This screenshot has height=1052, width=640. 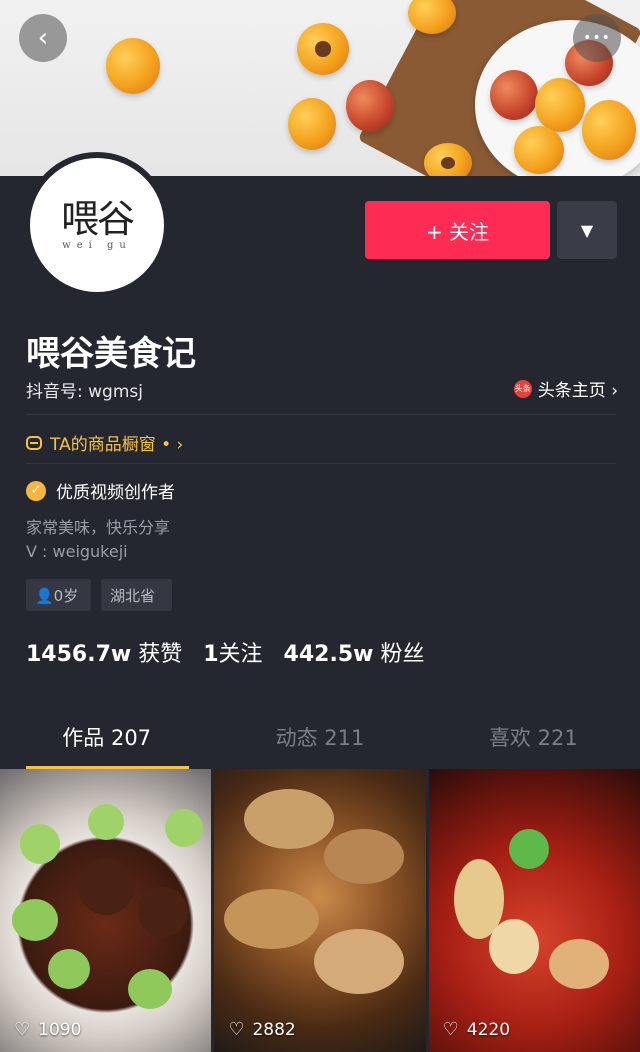 I want to click on video-likes-count: 4220, so click(x=488, y=1029).